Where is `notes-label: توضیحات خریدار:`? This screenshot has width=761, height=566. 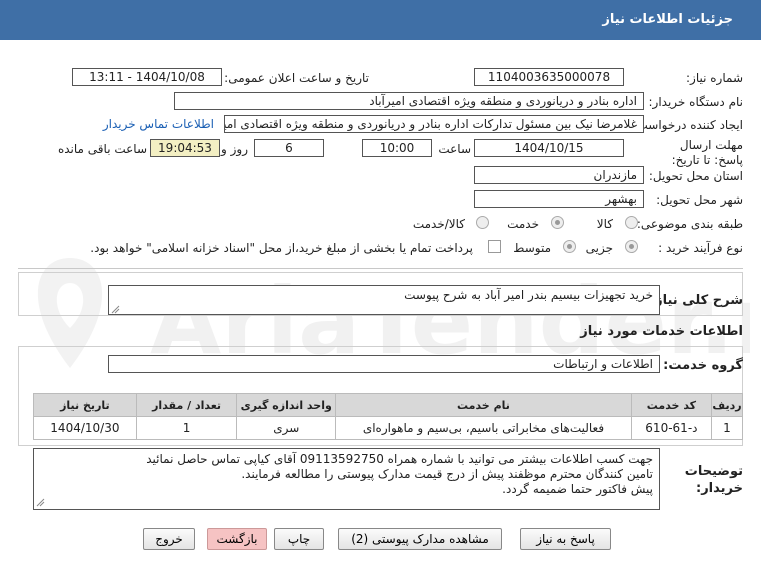 notes-label: توضیحات خریدار: is located at coordinates (713, 480).